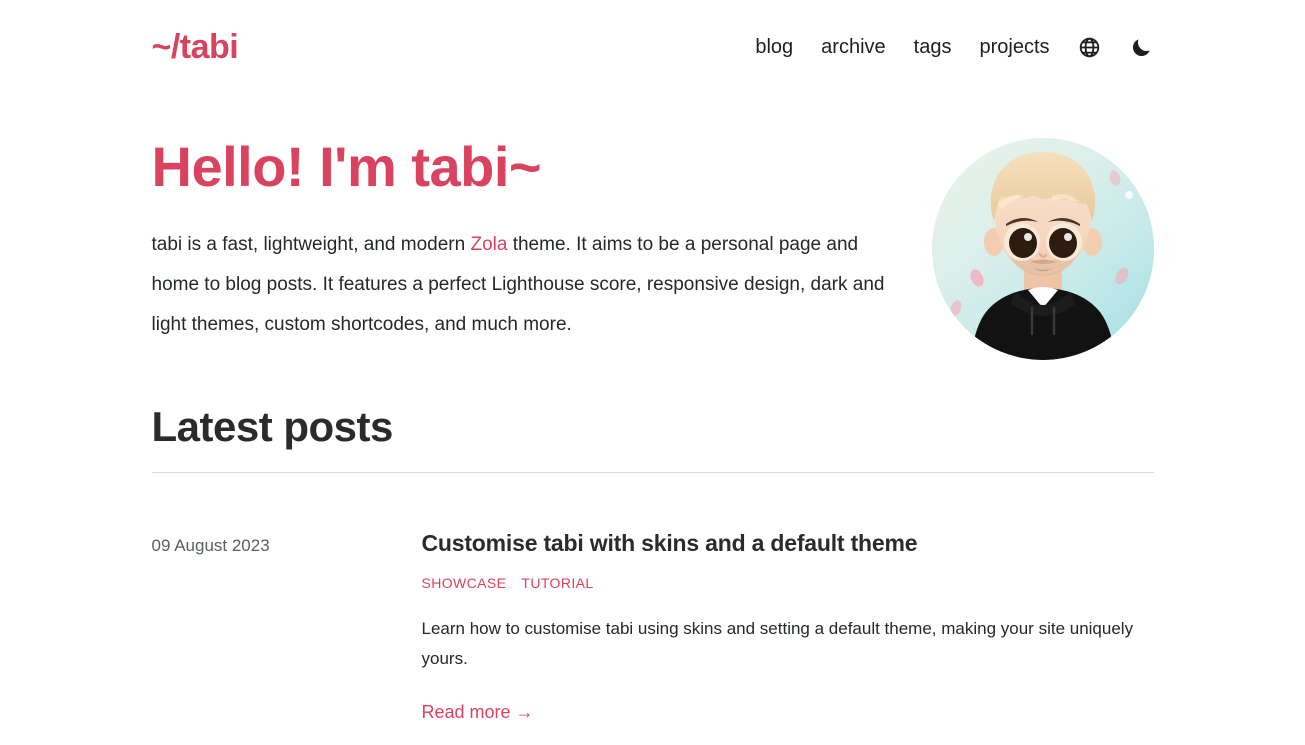  What do you see at coordinates (1090, 47) in the screenshot?
I see `globe-icon` at bounding box center [1090, 47].